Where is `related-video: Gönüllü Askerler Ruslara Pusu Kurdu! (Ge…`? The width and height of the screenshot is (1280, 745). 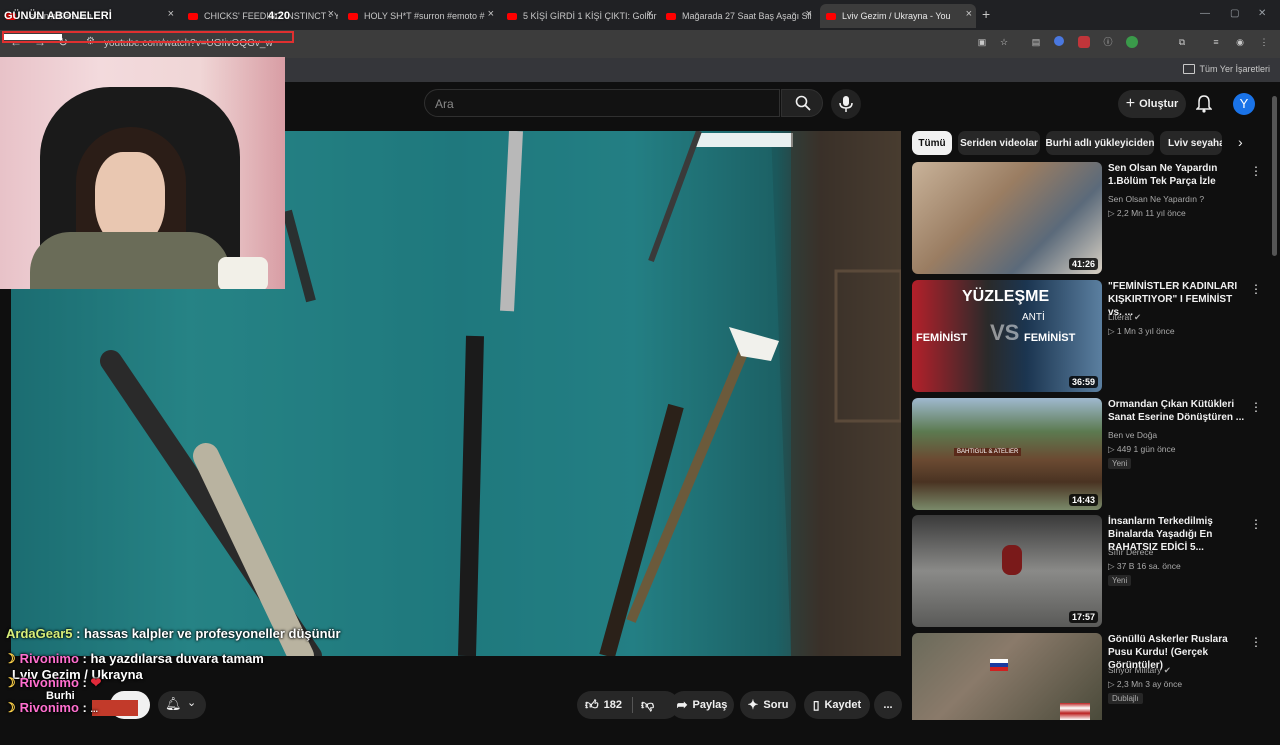
related-video: Gönüllü Askerler Ruslara Pusu Kurdu! (Ge… is located at coordinates (1094, 689).